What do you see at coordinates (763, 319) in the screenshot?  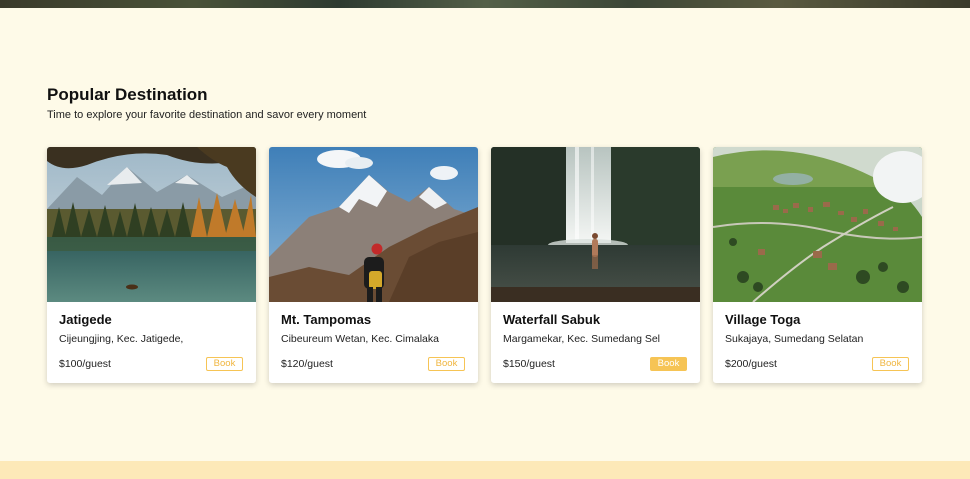 I see `card-title: Village Toga` at bounding box center [763, 319].